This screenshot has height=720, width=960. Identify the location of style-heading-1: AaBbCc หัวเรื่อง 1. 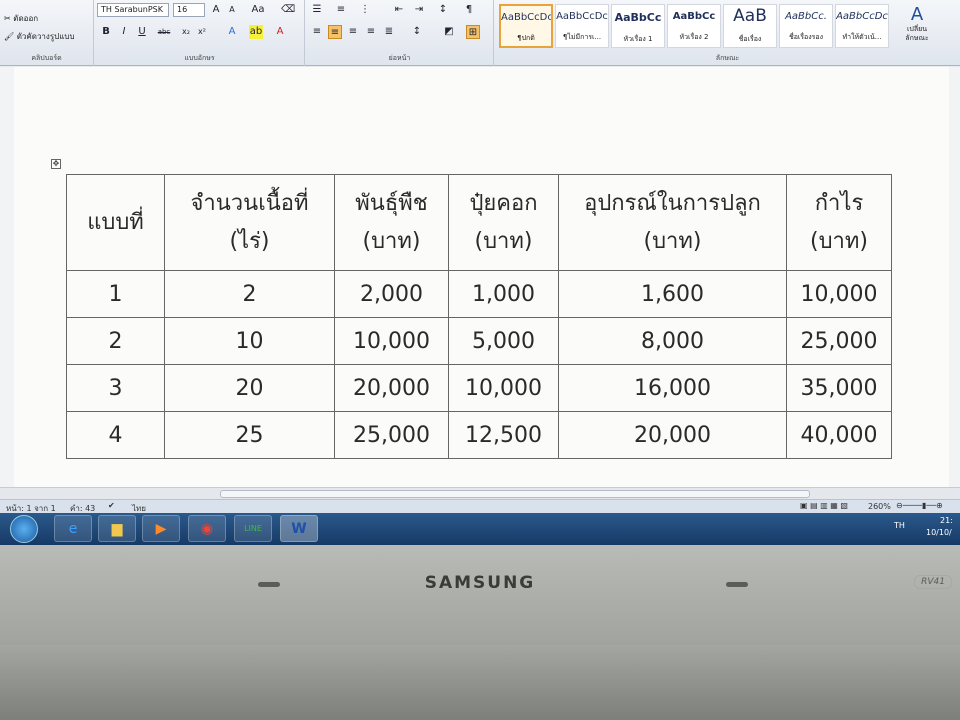
(638, 26).